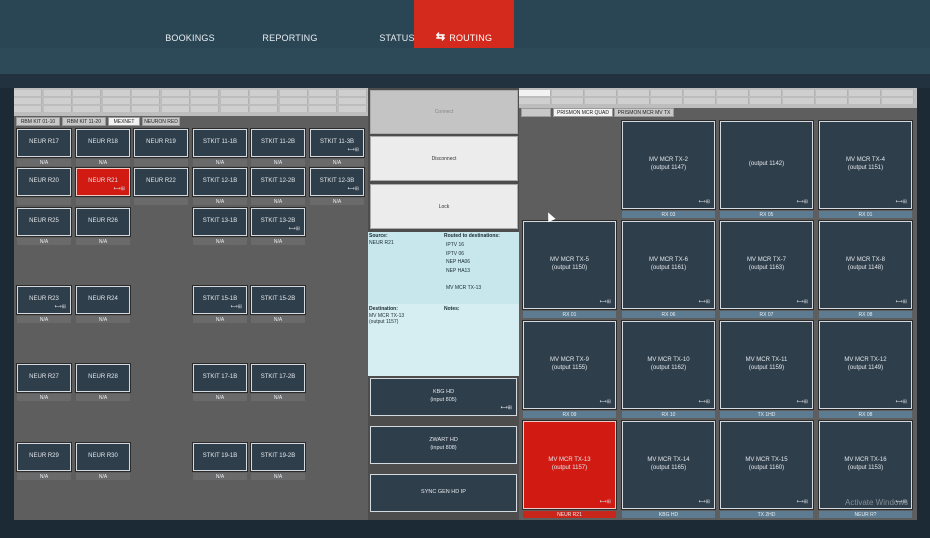  I want to click on quick-source-button: SYNC GEN HD IP, so click(443, 493).